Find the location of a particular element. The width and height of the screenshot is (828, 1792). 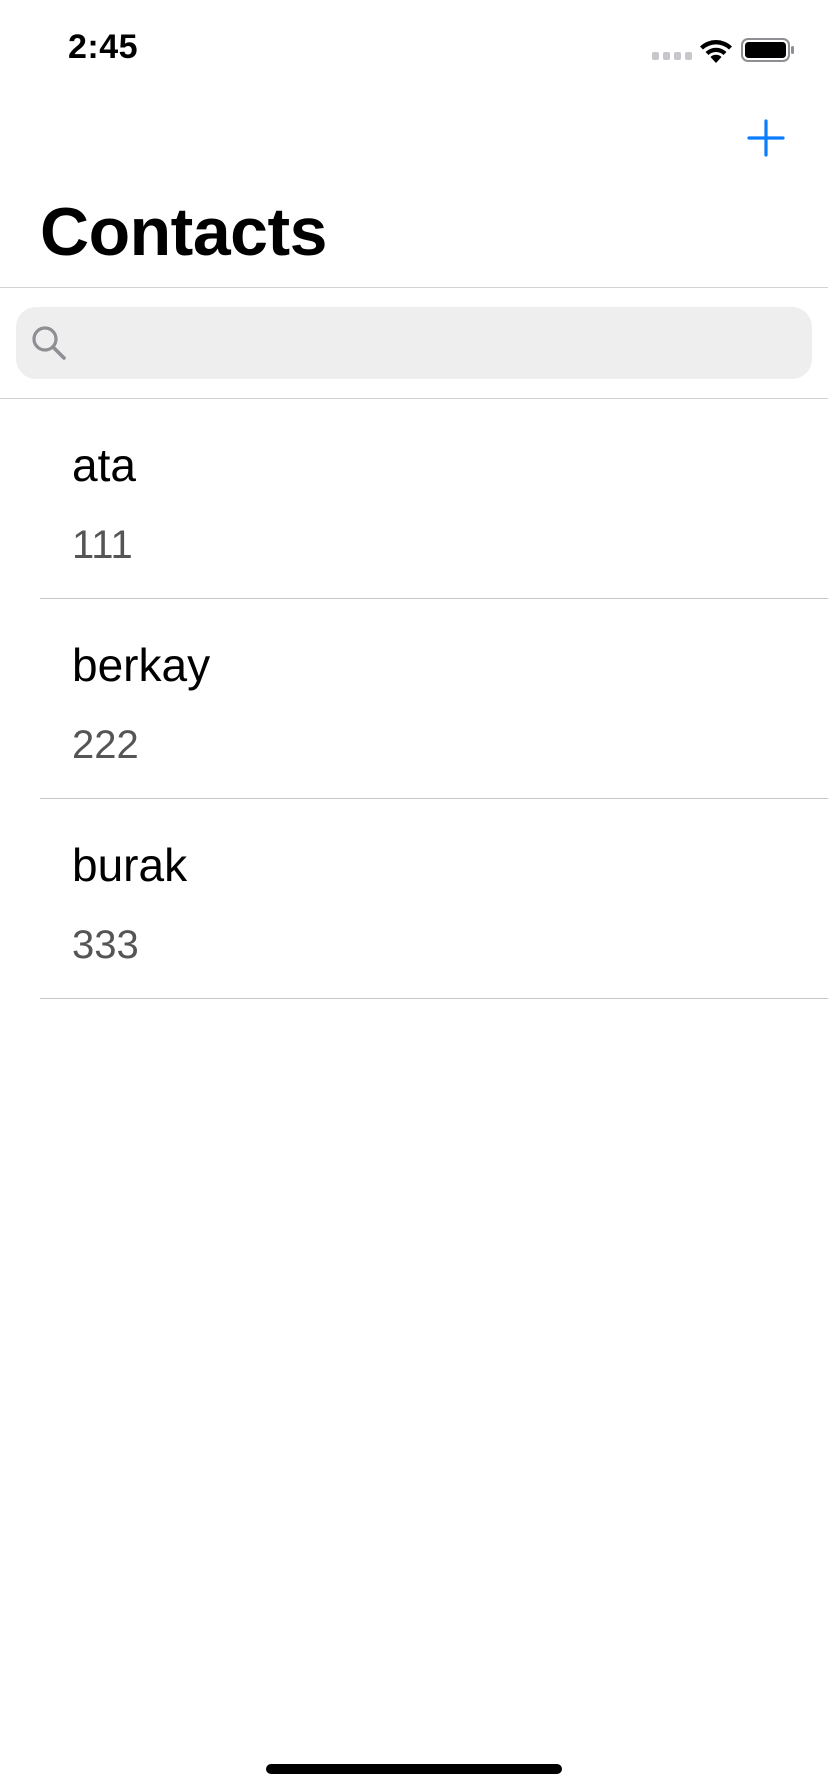

page-title: Contacts is located at coordinates (183, 232).